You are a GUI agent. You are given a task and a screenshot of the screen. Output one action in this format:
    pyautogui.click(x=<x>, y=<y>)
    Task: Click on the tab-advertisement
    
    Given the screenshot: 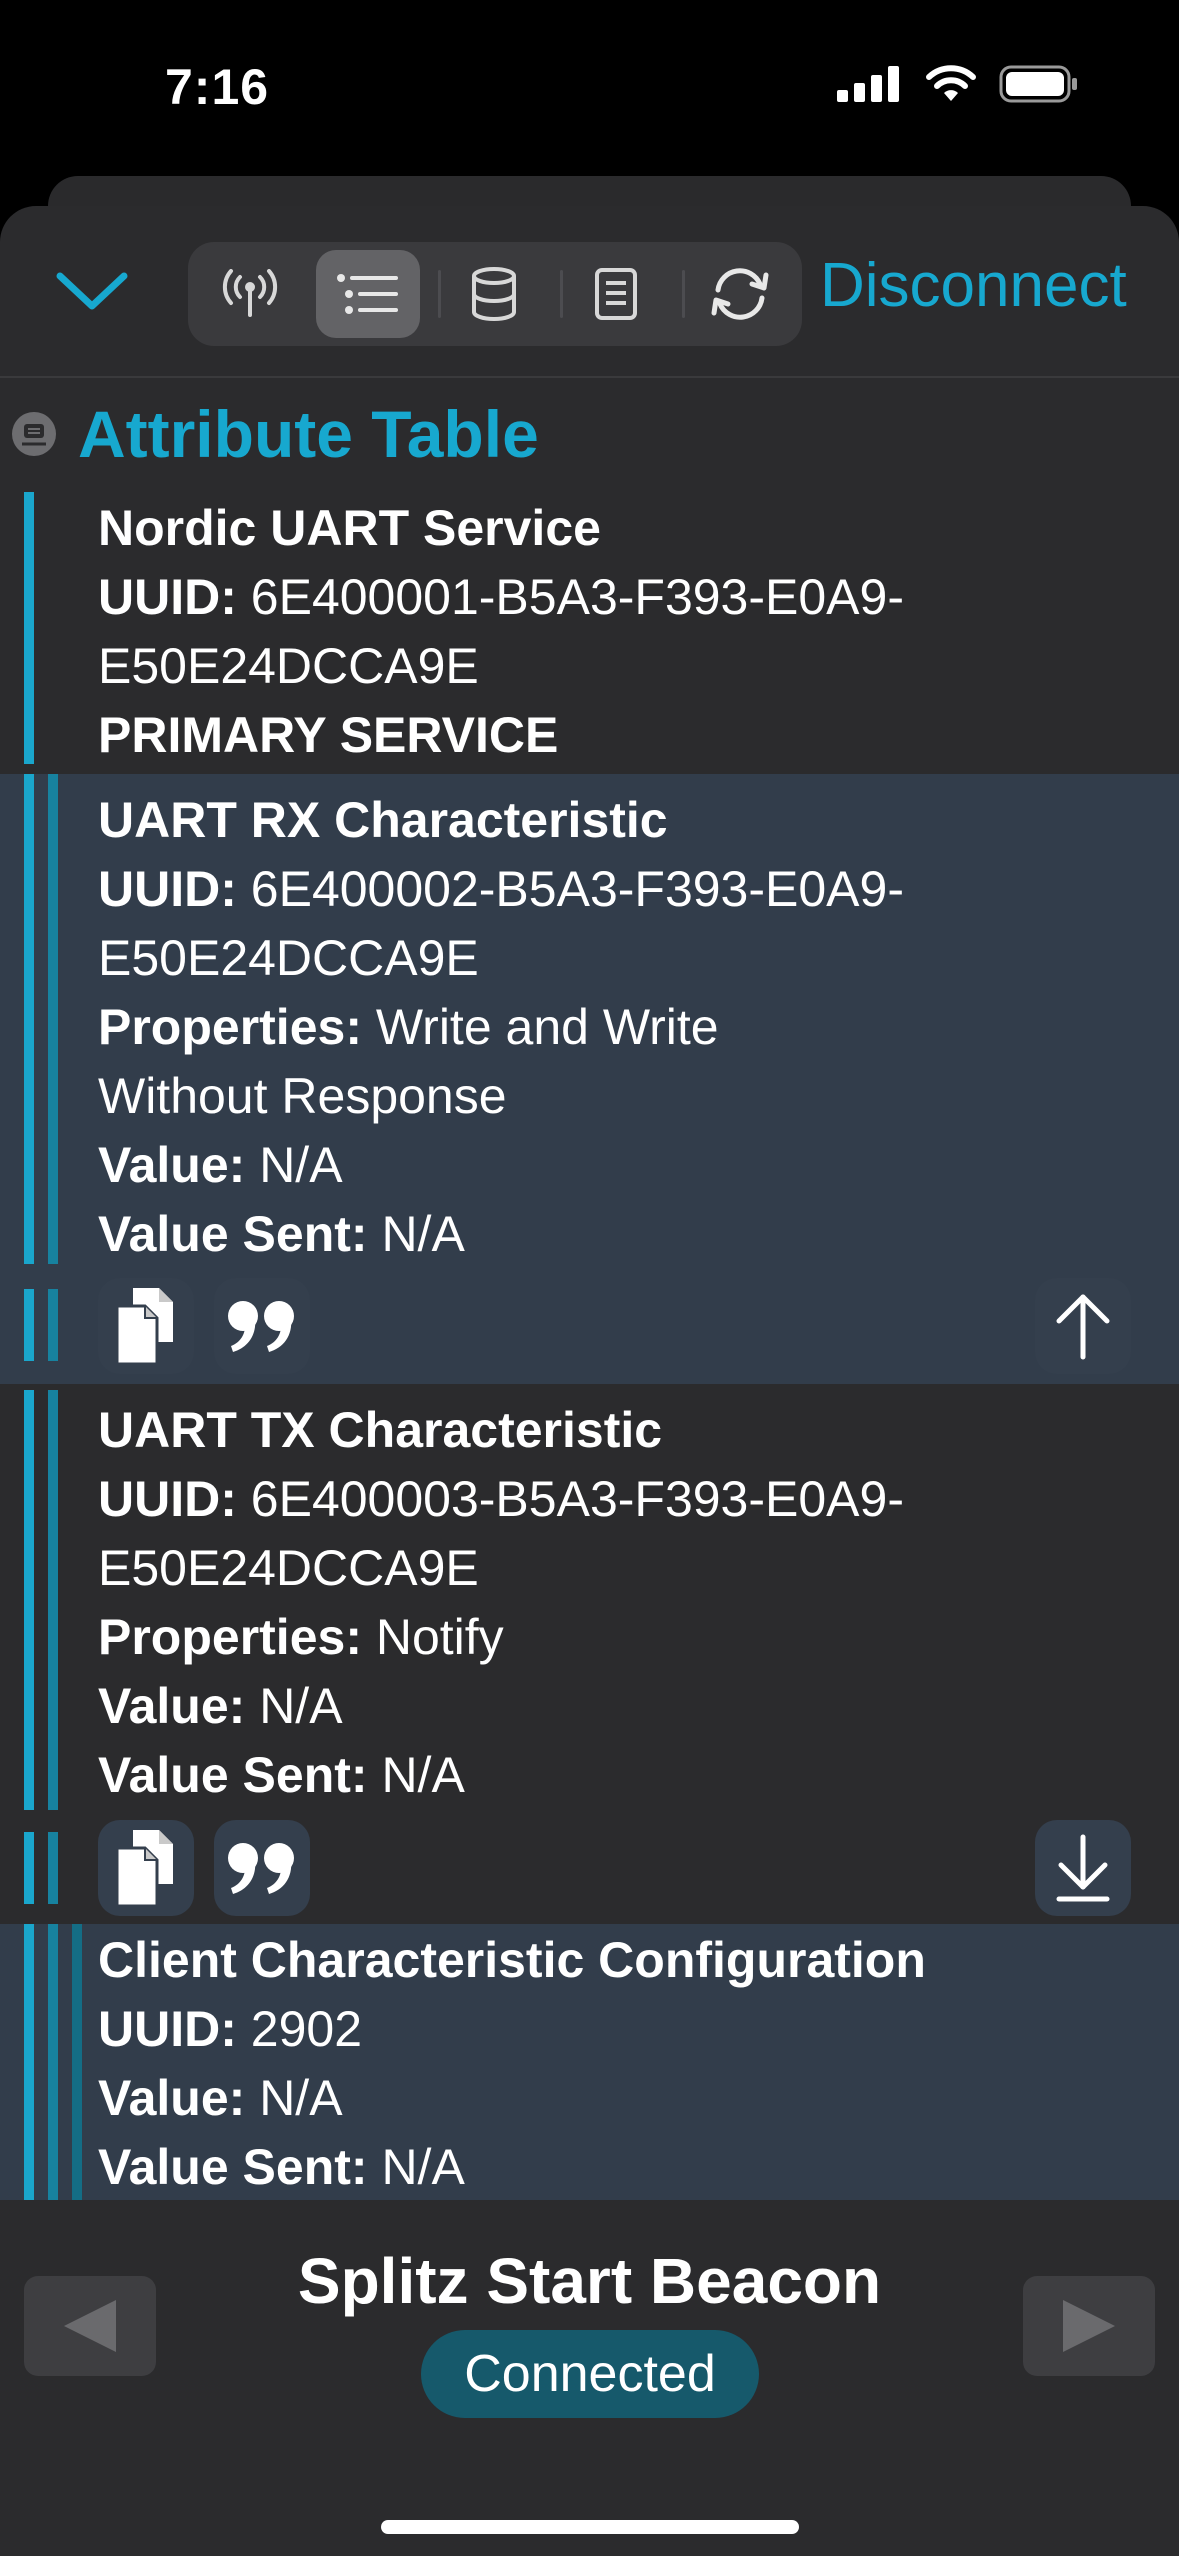 What is the action you would take?
    pyautogui.click(x=250, y=294)
    